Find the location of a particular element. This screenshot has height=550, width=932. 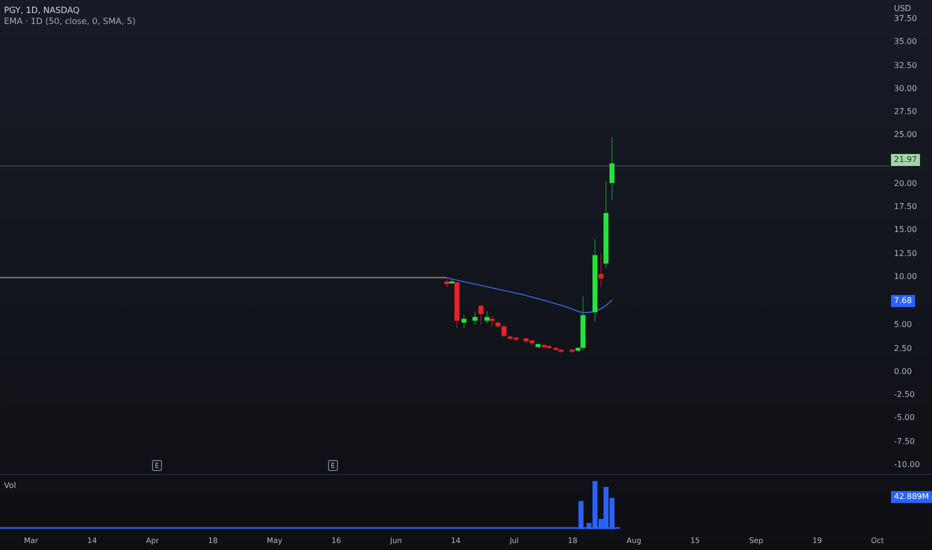

price-tick: 17.50 is located at coordinates (906, 207).